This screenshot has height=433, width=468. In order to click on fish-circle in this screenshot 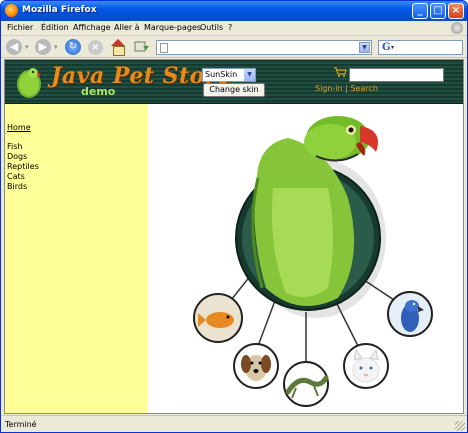, I will do `click(218, 318)`.